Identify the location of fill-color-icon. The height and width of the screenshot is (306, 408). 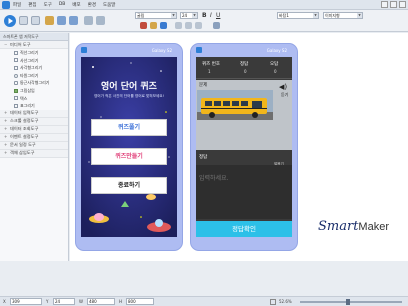
(143, 25).